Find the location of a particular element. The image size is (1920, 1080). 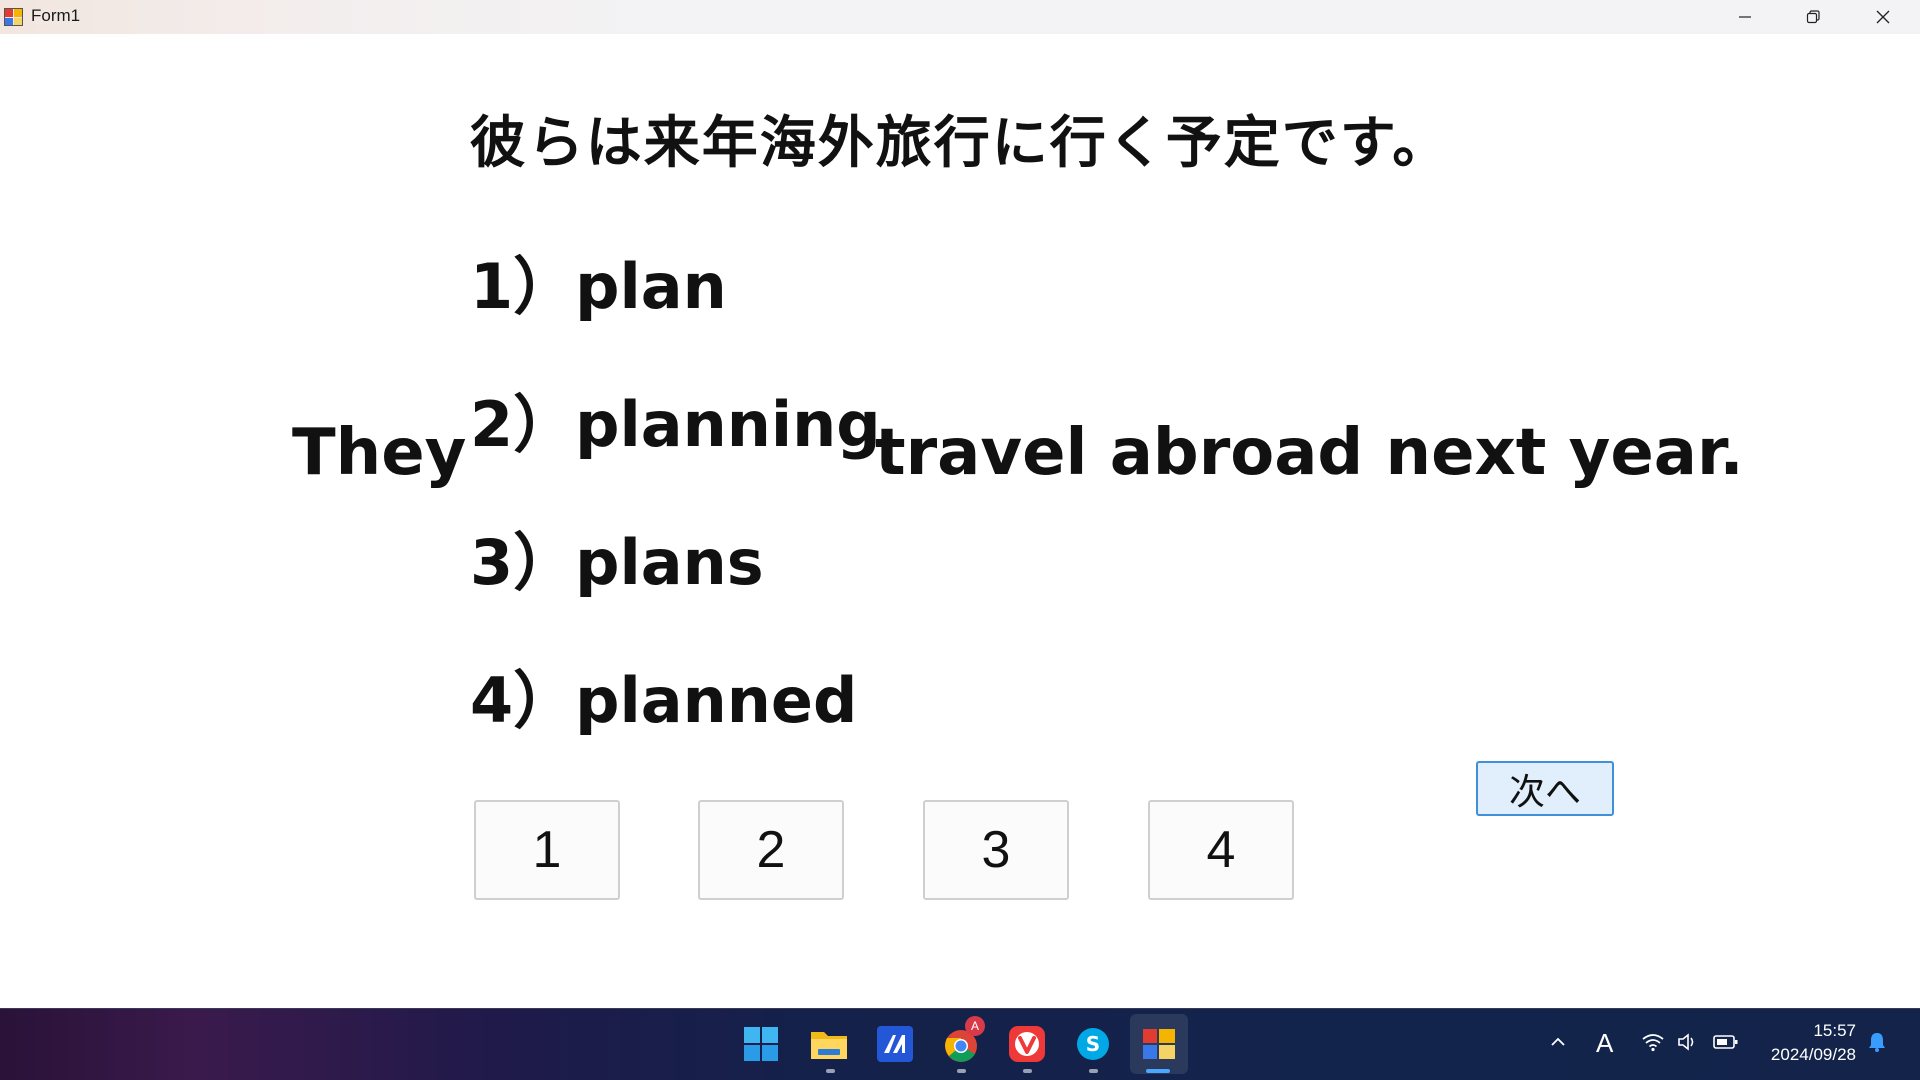

minimize-icon is located at coordinates (1745, 17).